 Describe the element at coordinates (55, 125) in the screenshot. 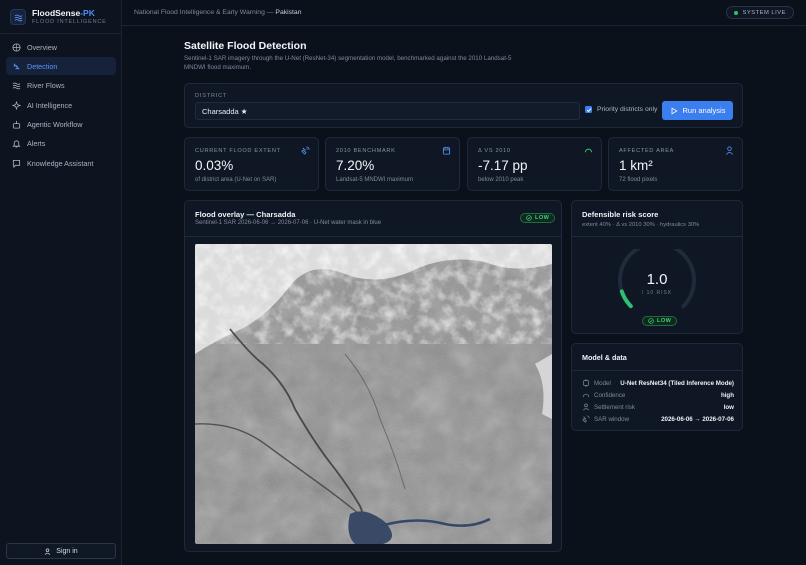

I see `sidebar-item-label: Agentic Workflow` at that location.